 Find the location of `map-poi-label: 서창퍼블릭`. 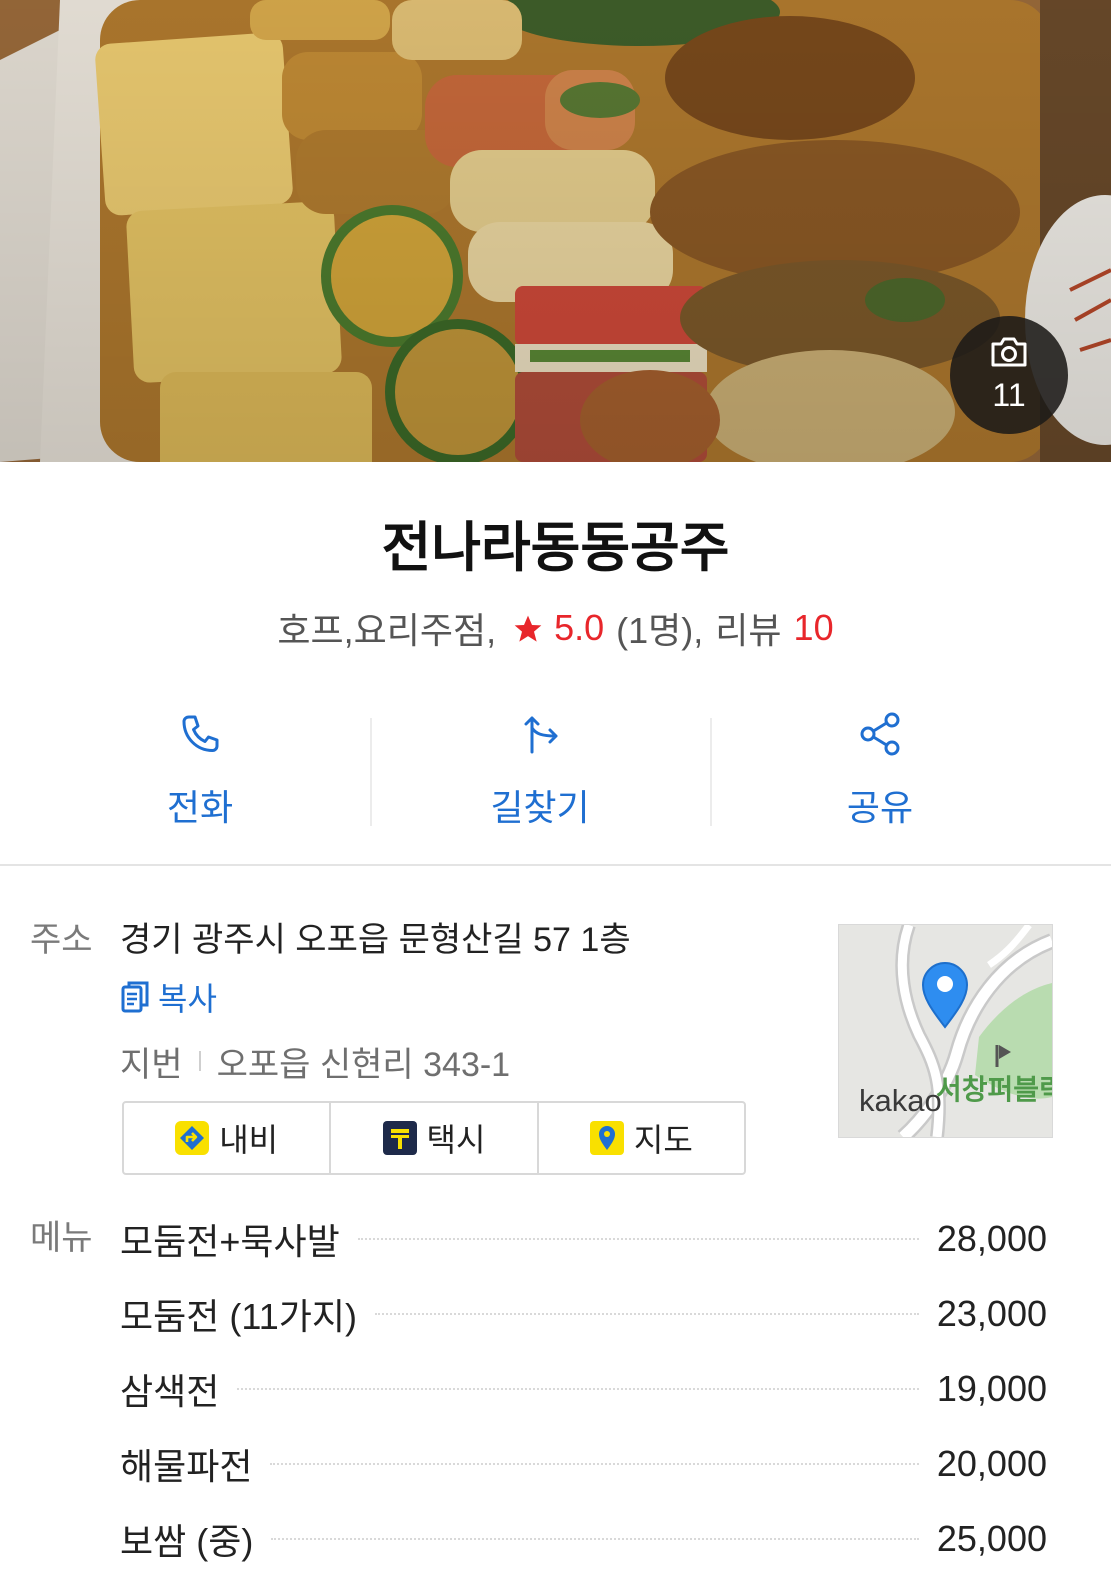

map-poi-label: 서창퍼블릭 is located at coordinates (994, 1089).